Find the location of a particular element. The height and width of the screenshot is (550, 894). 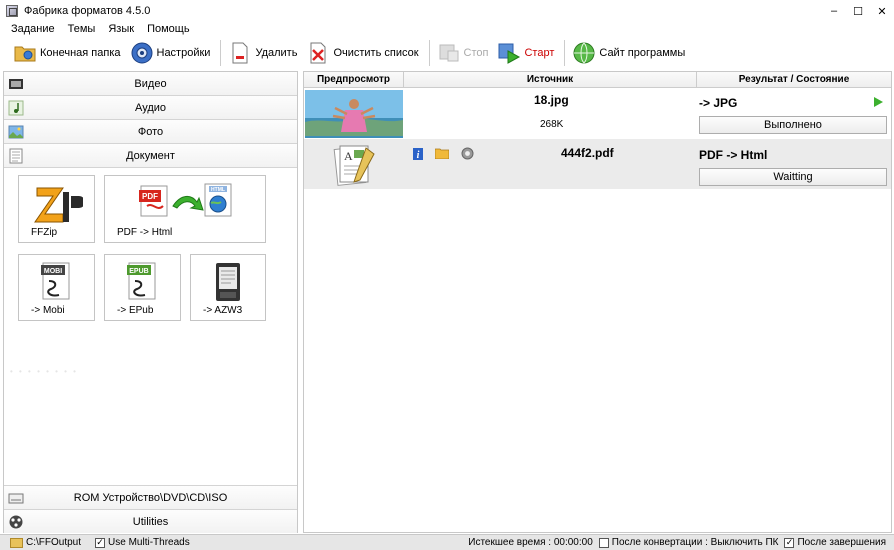

window-title: Фабрика форматов 4.5.0 is located at coordinates (87, 11).